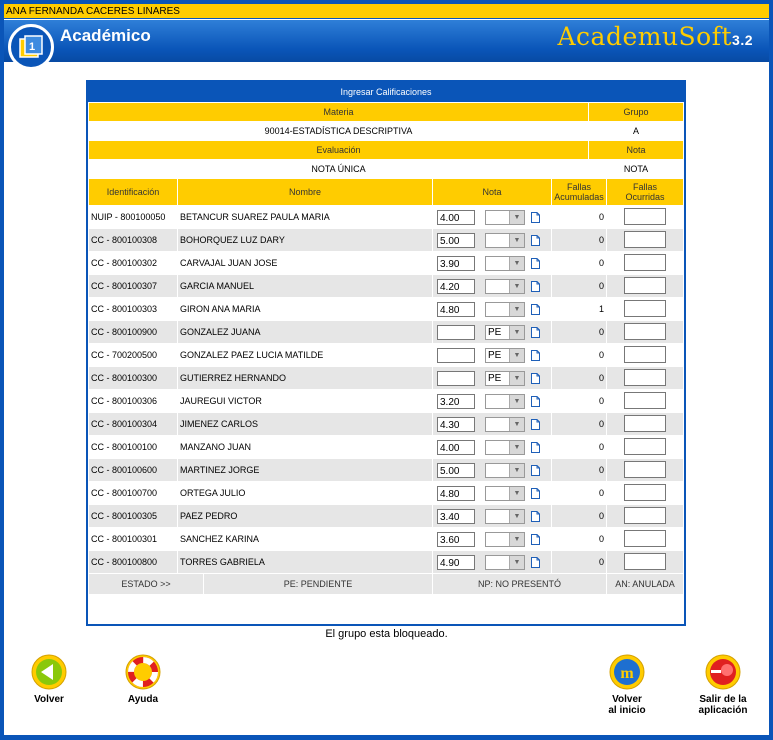 This screenshot has width=773, height=740. What do you see at coordinates (579, 309) in the screenshot?
I see `fallas-acumuladas: 1` at bounding box center [579, 309].